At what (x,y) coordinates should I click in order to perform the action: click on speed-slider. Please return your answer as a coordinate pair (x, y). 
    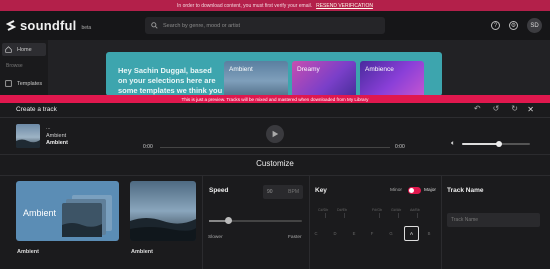
    Looking at the image, I should click on (255, 220).